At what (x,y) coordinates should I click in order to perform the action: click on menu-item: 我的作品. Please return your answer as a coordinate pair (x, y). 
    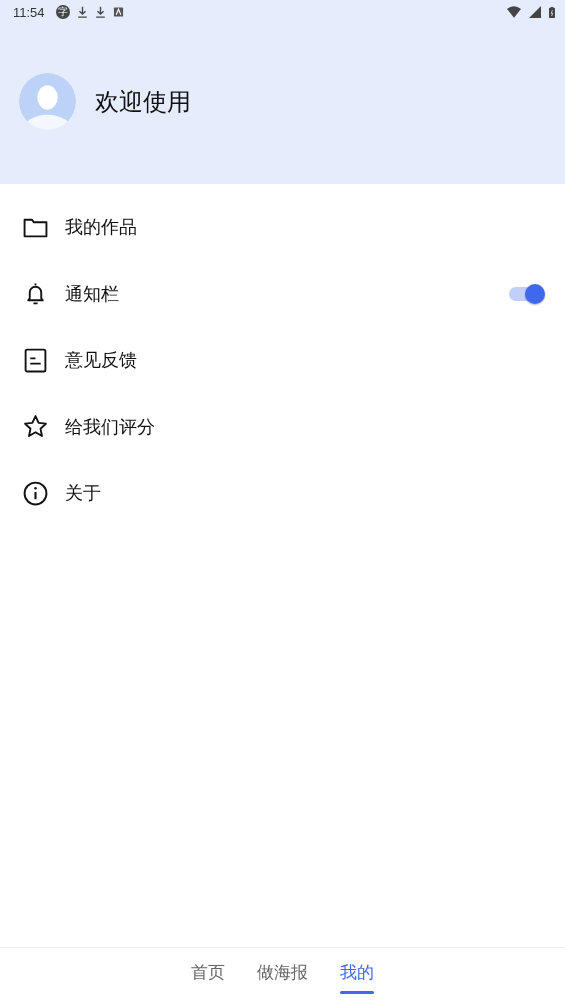
    Looking at the image, I should click on (282, 227).